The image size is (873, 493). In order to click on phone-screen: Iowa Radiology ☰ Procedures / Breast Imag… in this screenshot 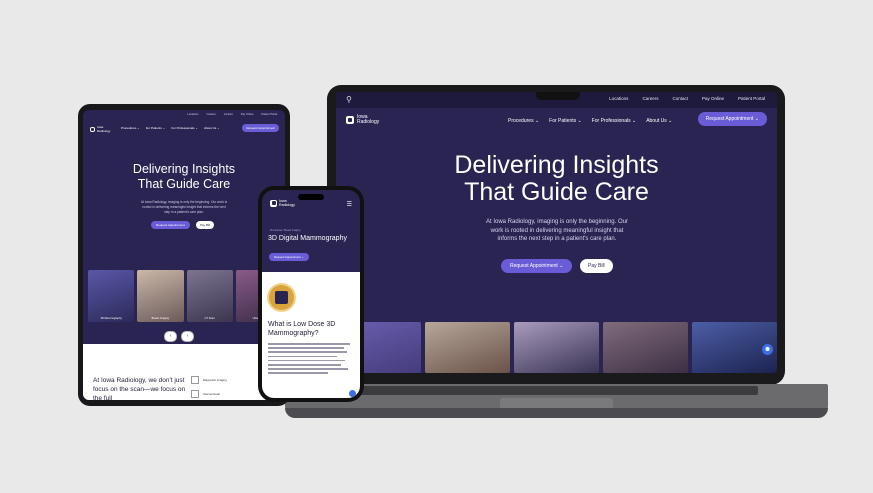, I will do `click(311, 294)`.